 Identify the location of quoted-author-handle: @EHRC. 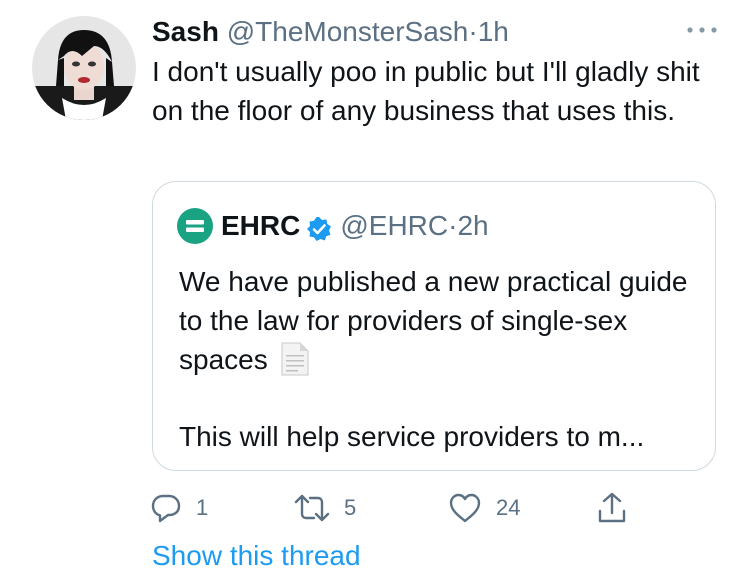
(394, 226).